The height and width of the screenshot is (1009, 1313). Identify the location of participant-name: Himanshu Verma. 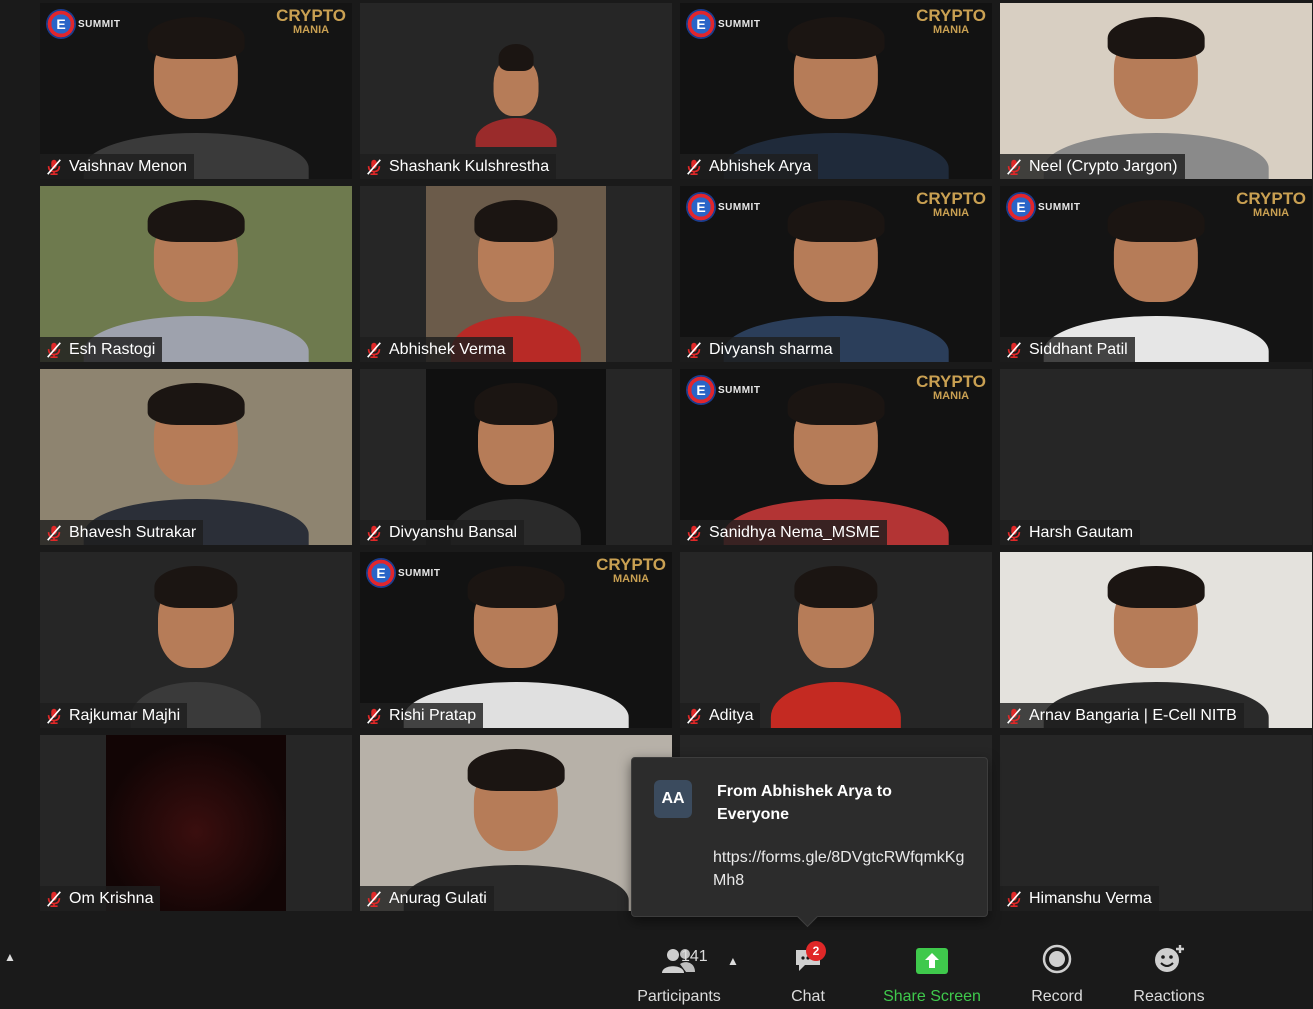
(1090, 898).